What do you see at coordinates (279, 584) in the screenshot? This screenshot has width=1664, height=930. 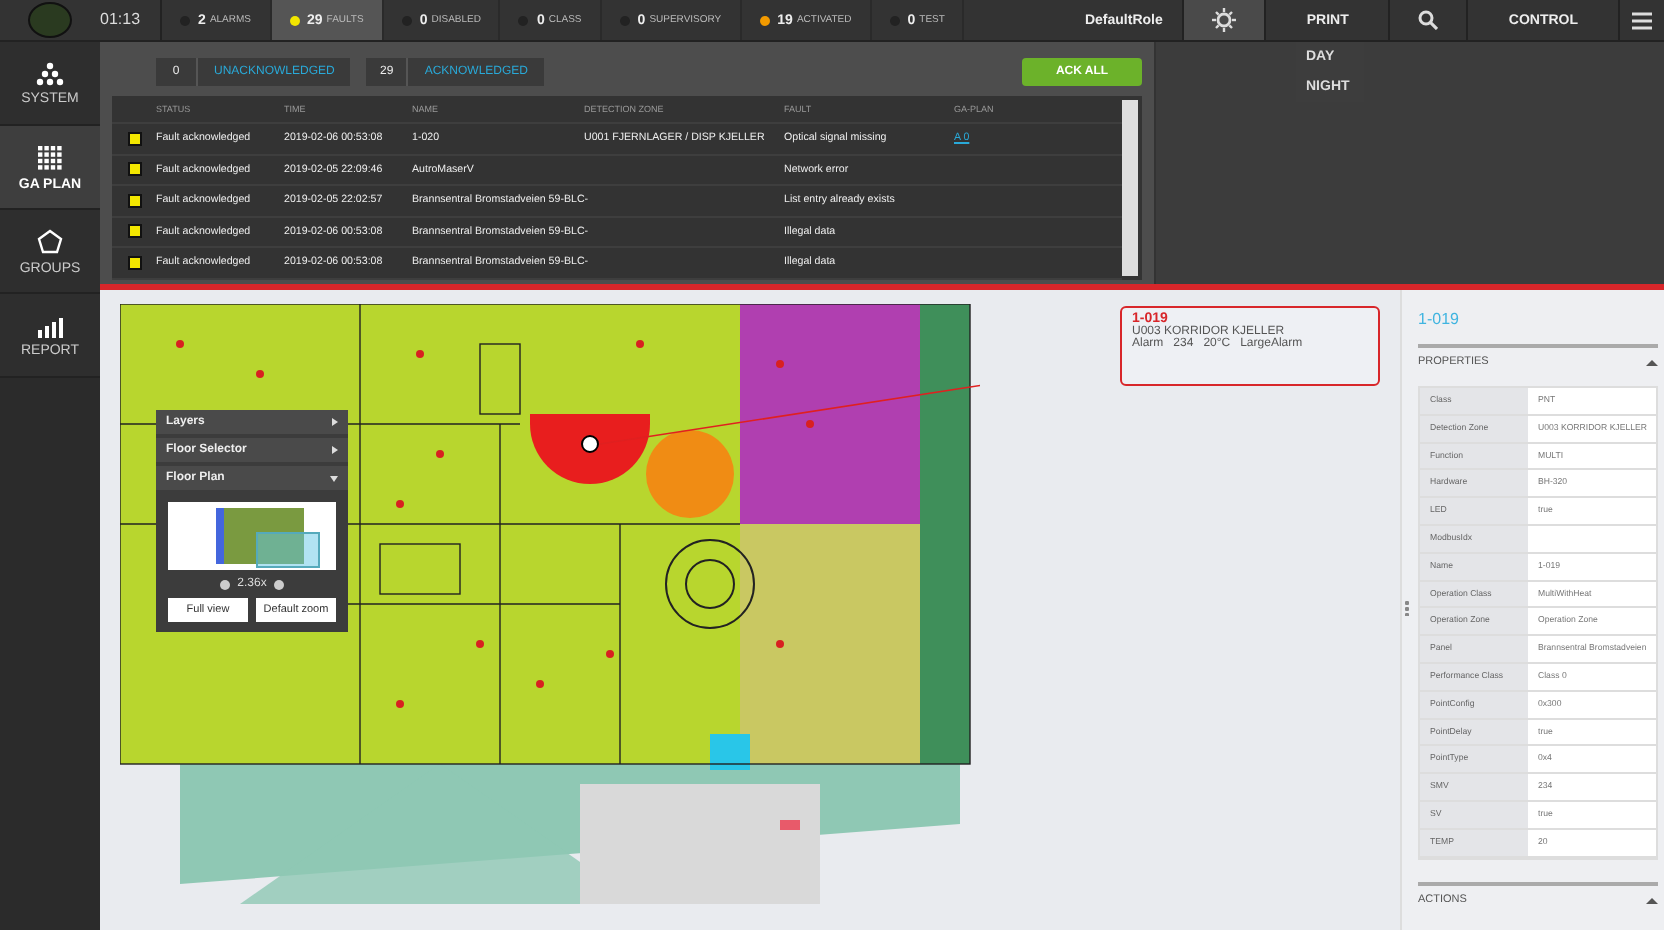 I see `zoom-in-icon` at bounding box center [279, 584].